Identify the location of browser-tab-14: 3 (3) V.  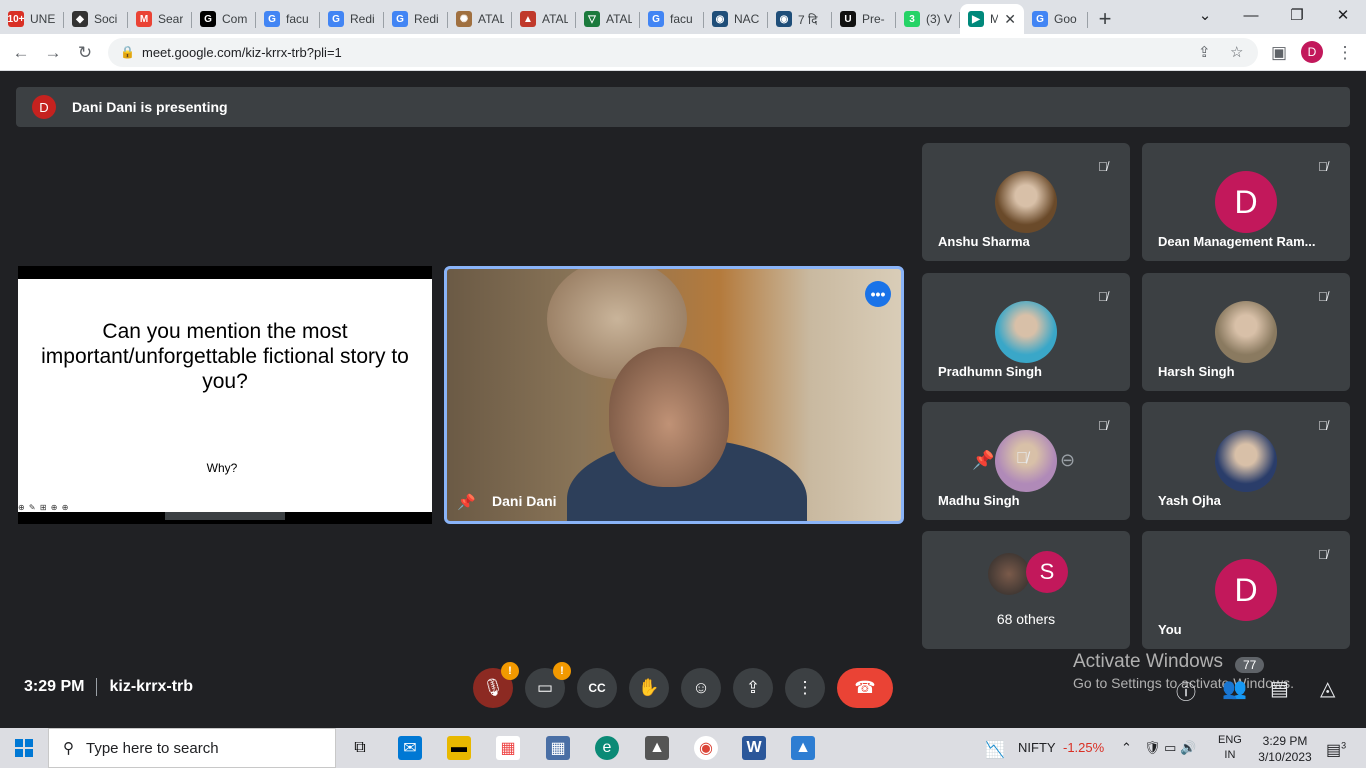
(928, 19).